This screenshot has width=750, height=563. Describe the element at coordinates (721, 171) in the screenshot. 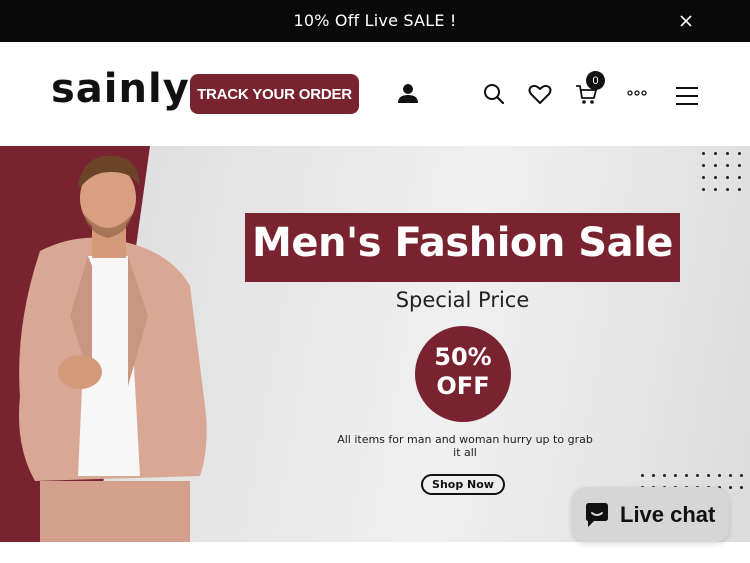

I see `decorative-dots-top` at that location.